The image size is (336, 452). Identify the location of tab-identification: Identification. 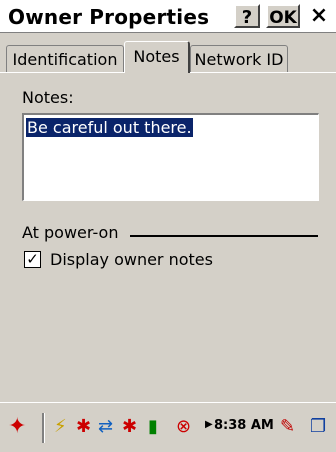
(65, 59).